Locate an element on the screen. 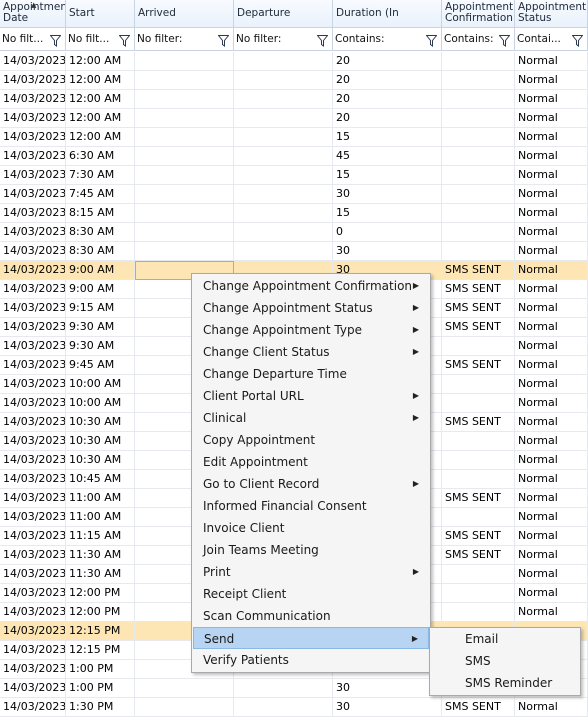 The width and height of the screenshot is (588, 721). menu-item-copy-appointment: Copy Appointment is located at coordinates (311, 440).